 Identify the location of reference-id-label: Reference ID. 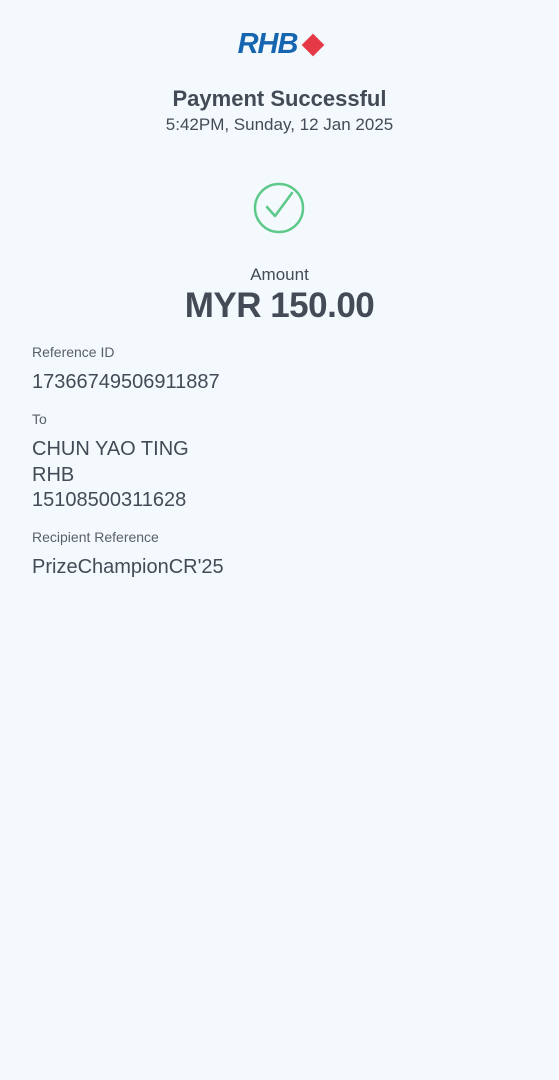
(73, 352).